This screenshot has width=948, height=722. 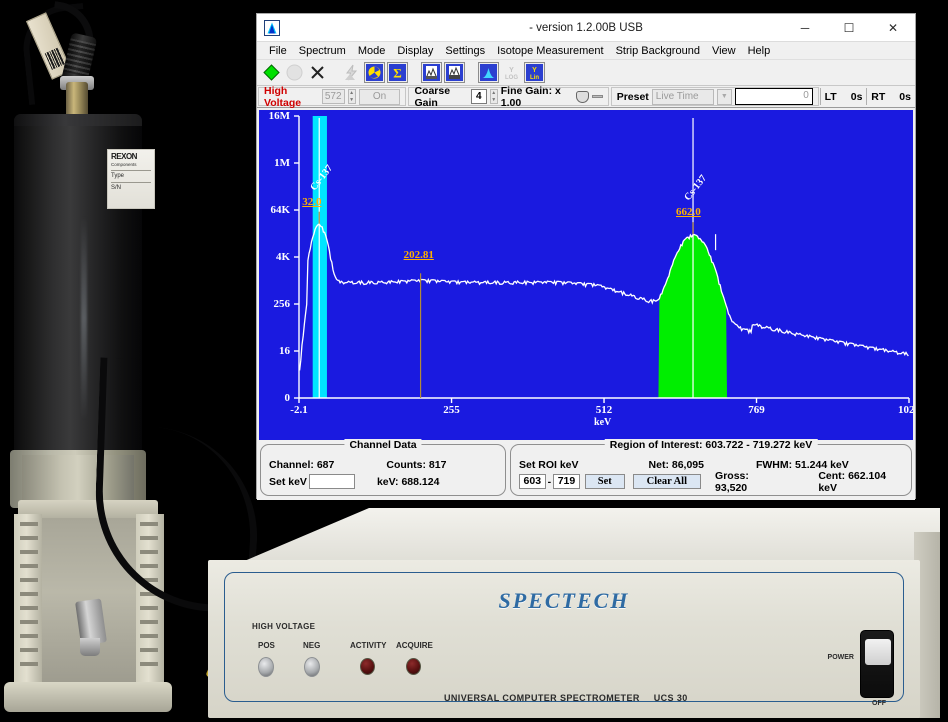 What do you see at coordinates (564, 600) in the screenshot?
I see `brand-logo: SPECTECH` at bounding box center [564, 600].